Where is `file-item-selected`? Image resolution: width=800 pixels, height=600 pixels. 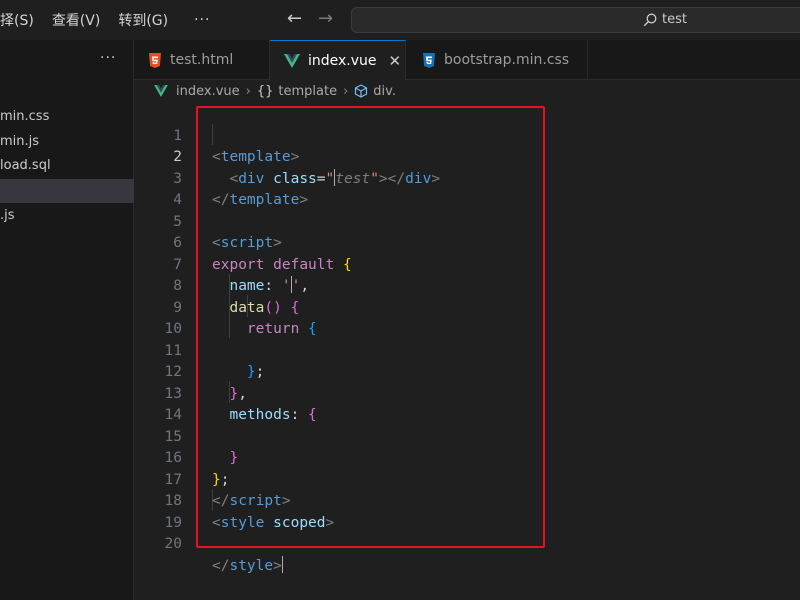
file-item-selected is located at coordinates (67, 191).